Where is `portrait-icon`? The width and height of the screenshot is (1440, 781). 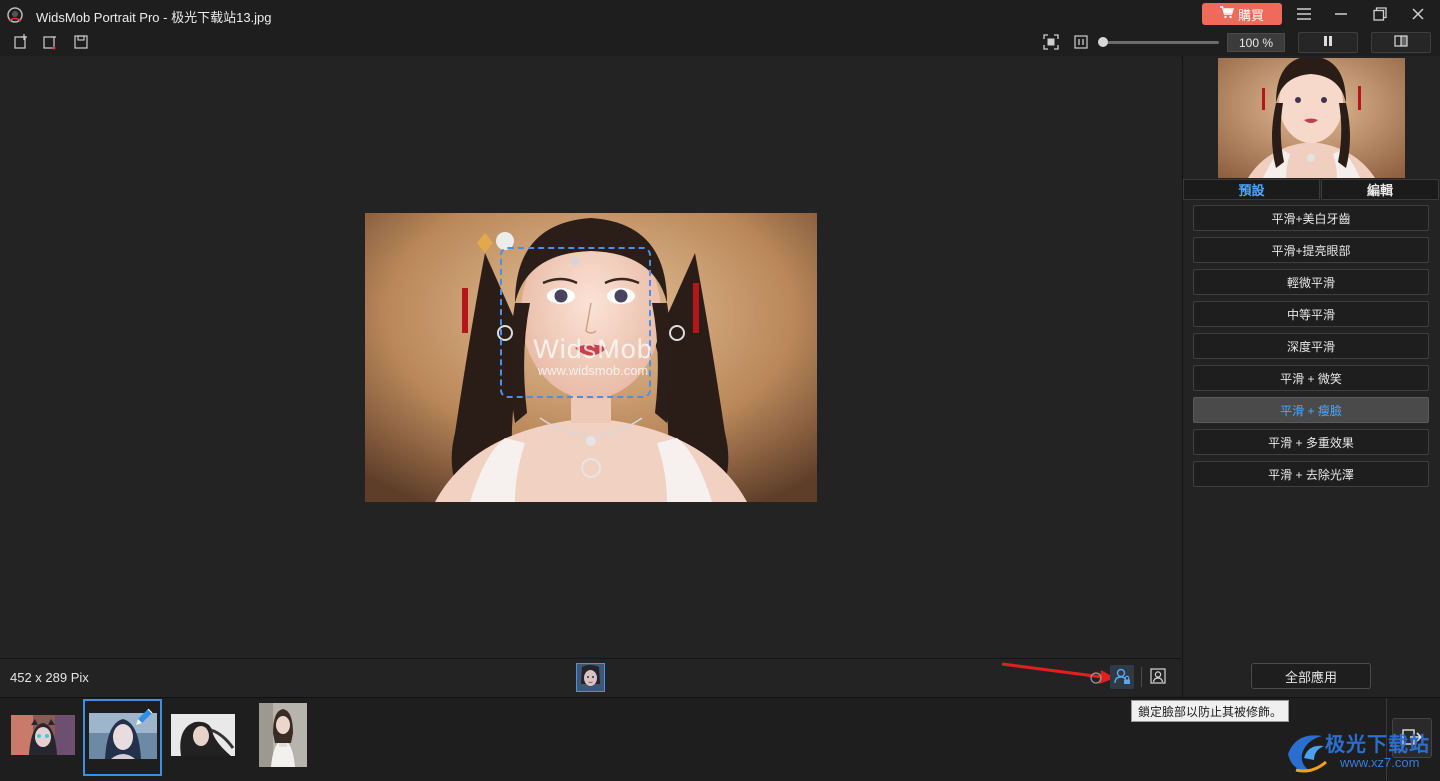 portrait-icon is located at coordinates (1158, 677).